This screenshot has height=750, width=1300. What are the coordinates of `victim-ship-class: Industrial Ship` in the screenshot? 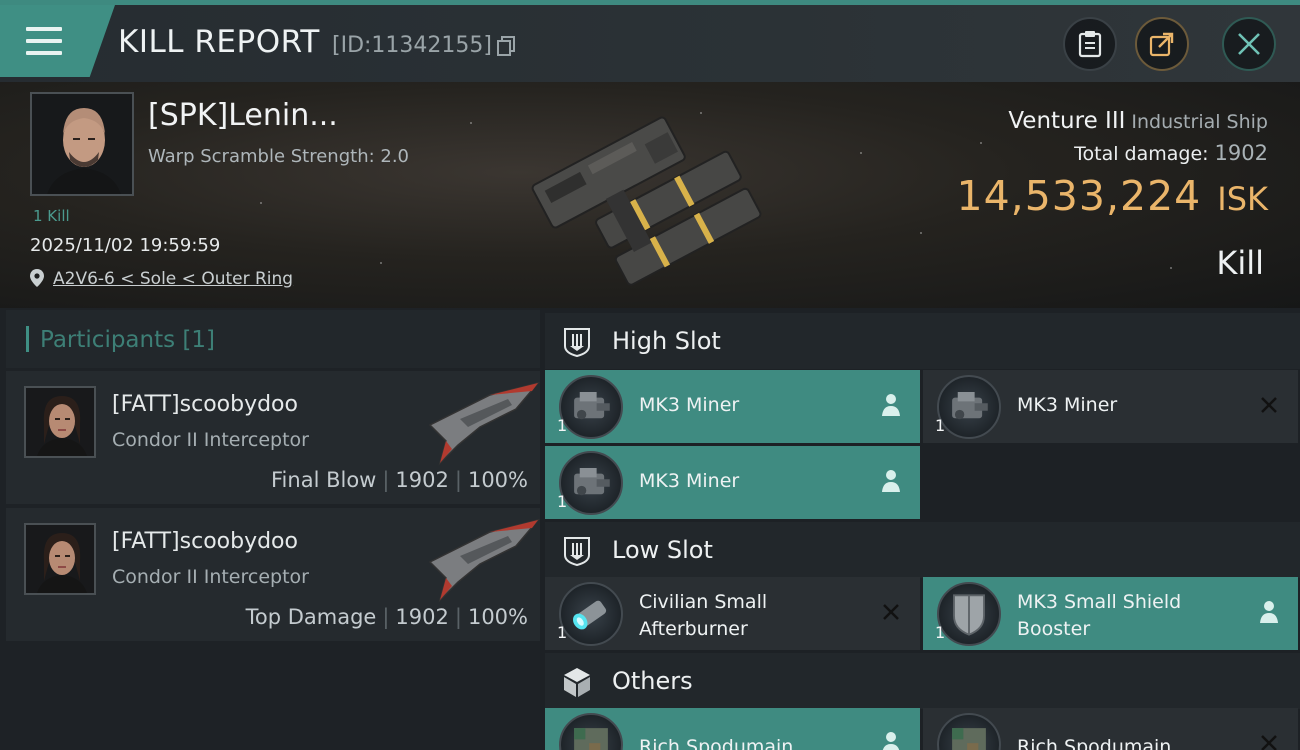 It's located at (1199, 122).